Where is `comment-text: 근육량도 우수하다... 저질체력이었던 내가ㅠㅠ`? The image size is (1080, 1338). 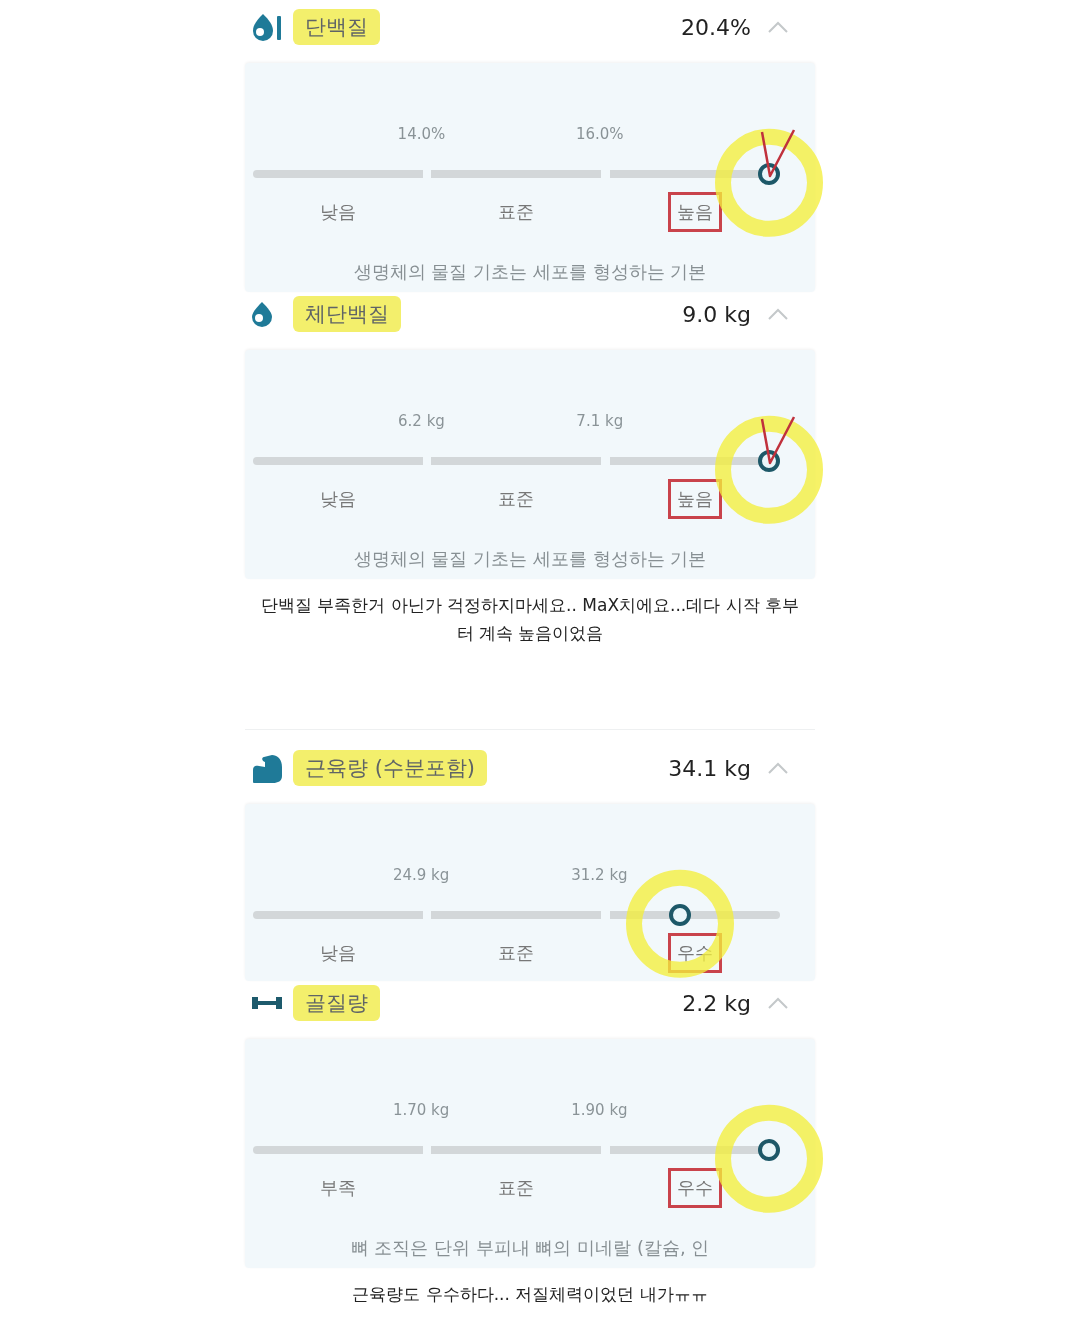 comment-text: 근육량도 우수하다... 저질체력이었던 내가ㅠㅠ is located at coordinates (530, 1294).